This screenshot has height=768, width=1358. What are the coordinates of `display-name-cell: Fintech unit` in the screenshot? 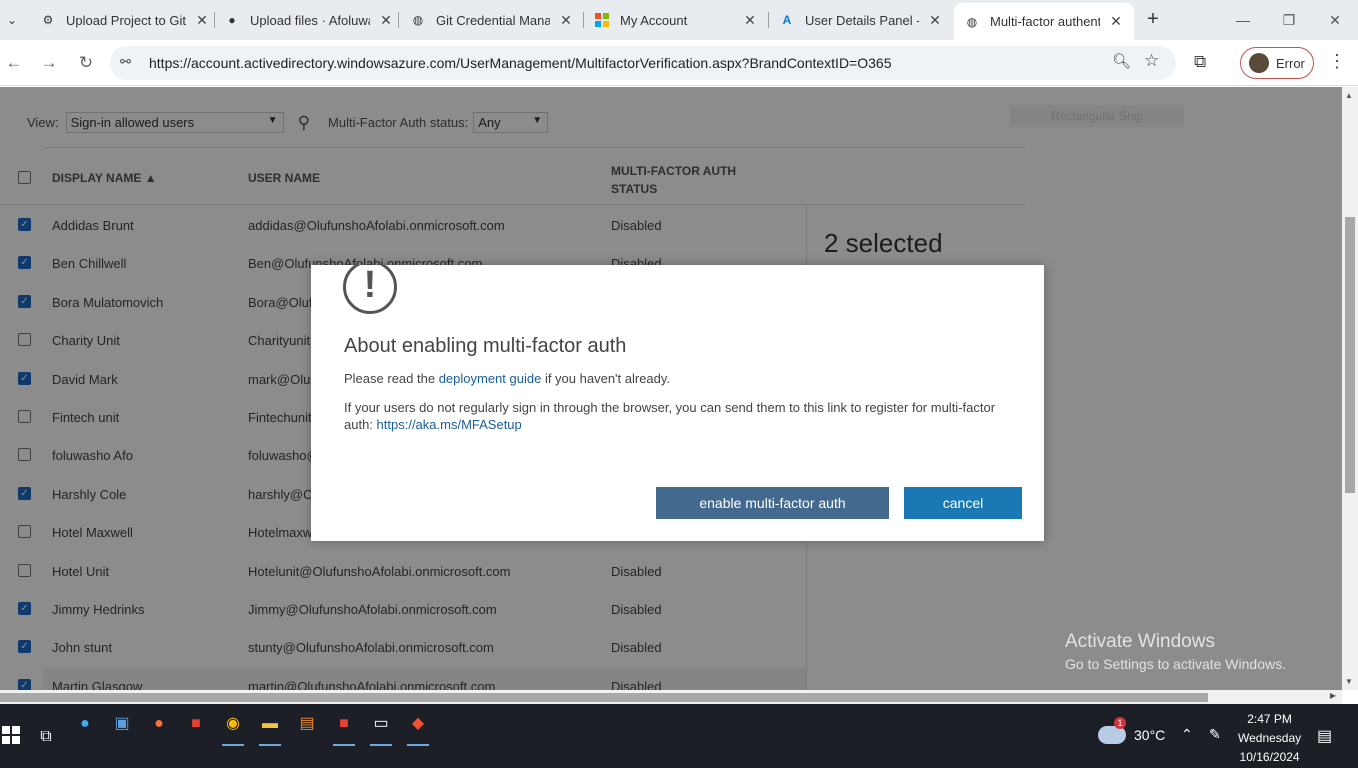 It's located at (85, 417).